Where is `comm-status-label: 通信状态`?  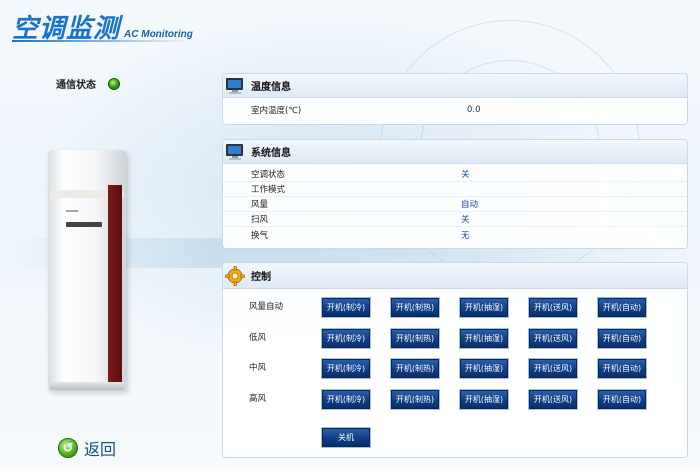
comm-status-label: 通信状态 is located at coordinates (76, 85).